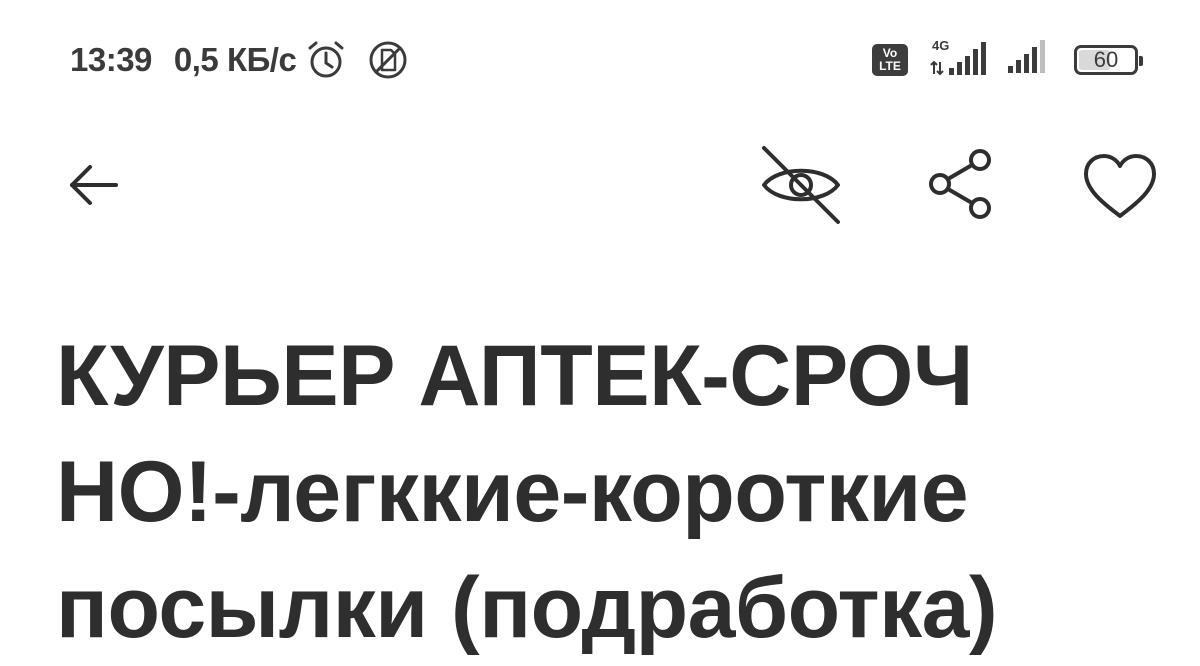  I want to click on title-line-1: КУРЬЕР АПТЕК-СРОЧ, so click(514, 376).